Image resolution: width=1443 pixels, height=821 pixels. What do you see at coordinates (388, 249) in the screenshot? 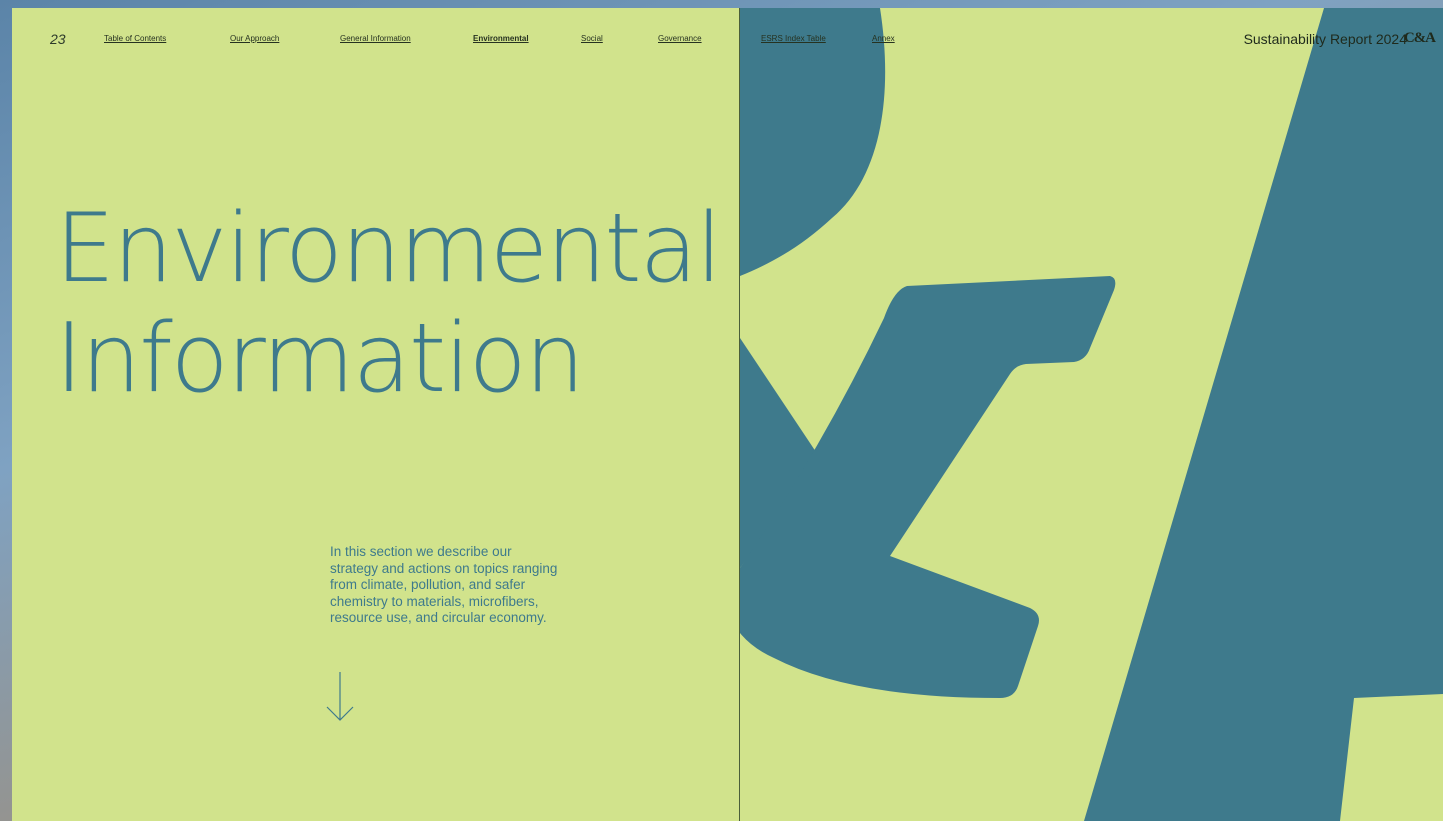
I see `heading-line-1: Environmental` at bounding box center [388, 249].